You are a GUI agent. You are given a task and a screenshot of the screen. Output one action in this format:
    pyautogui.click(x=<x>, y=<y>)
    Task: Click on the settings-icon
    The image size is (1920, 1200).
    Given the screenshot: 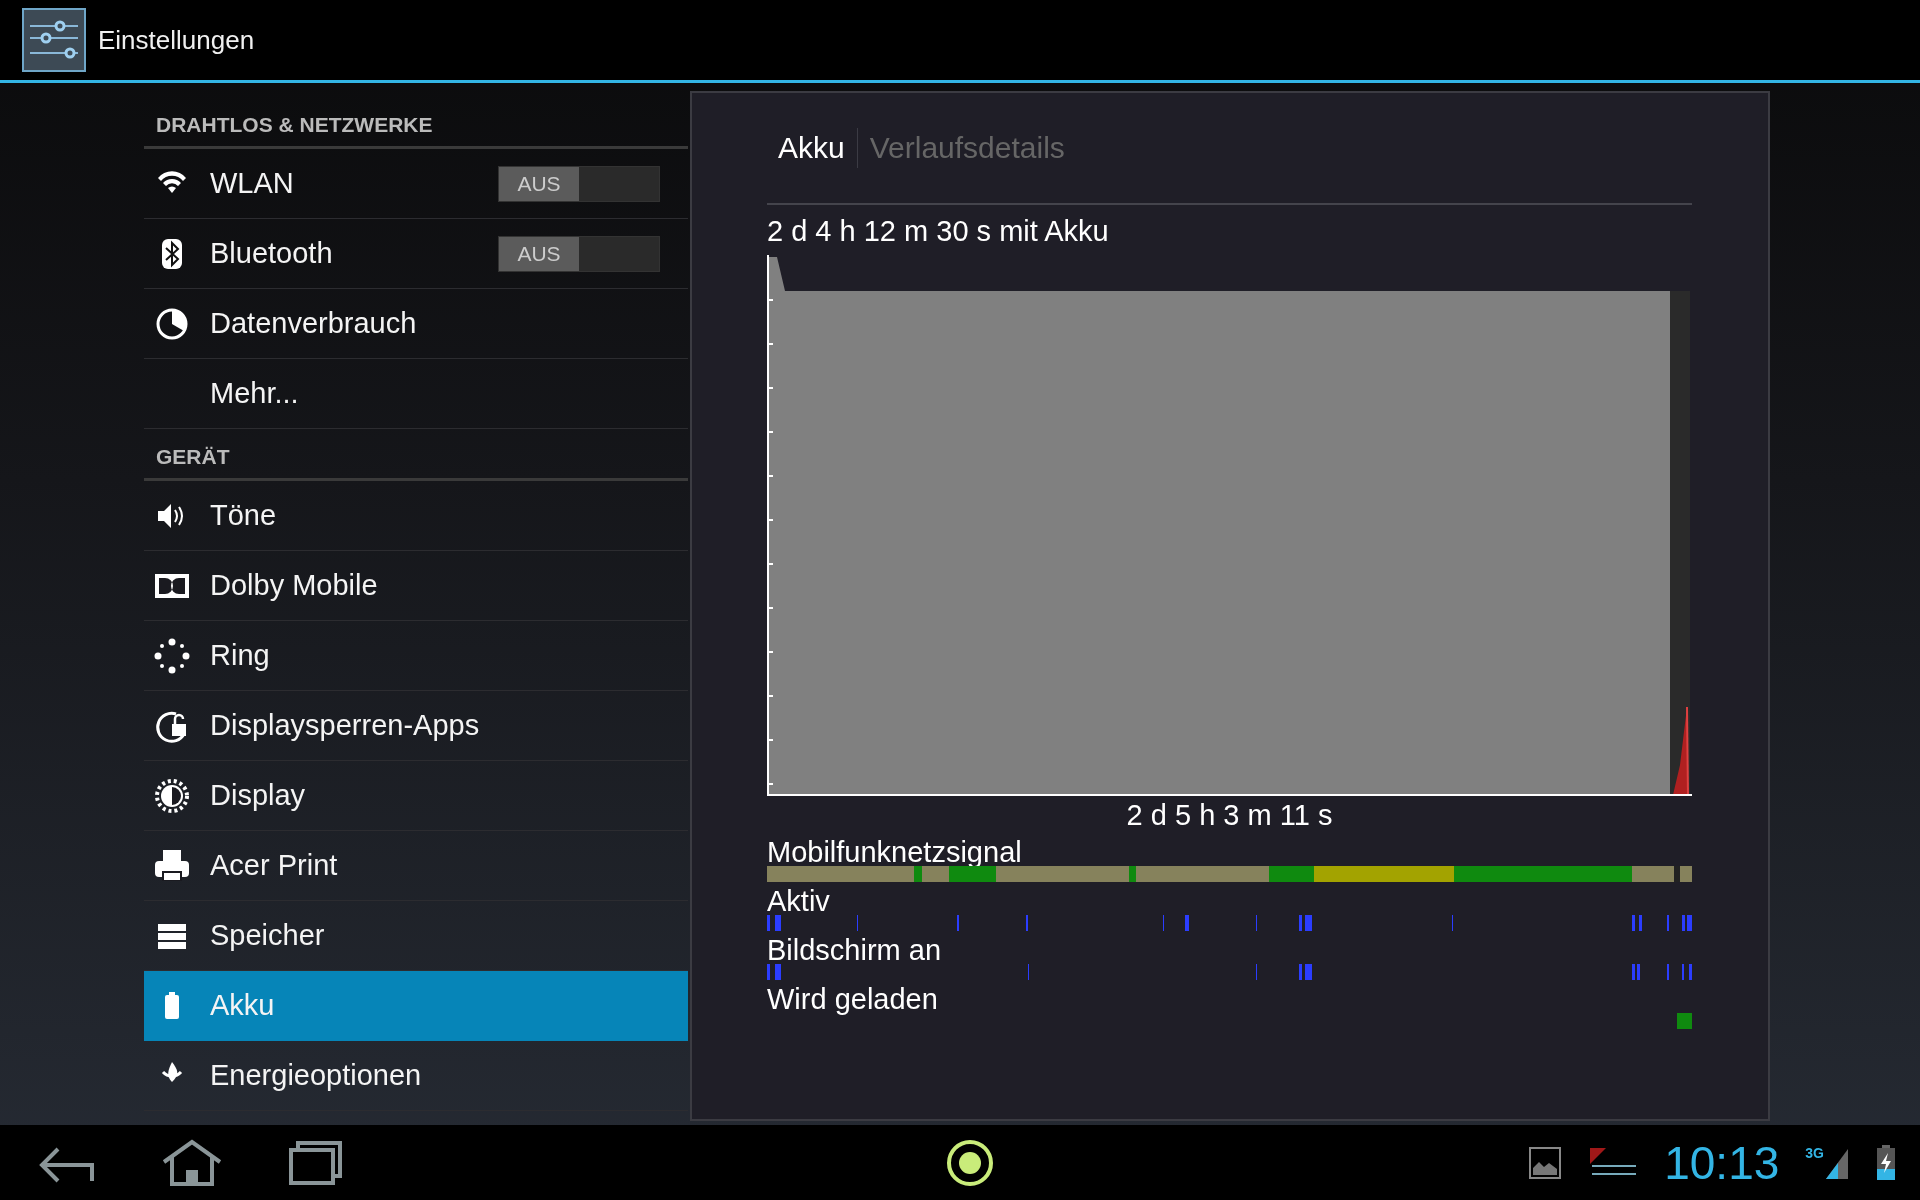 What is the action you would take?
    pyautogui.click(x=54, y=40)
    